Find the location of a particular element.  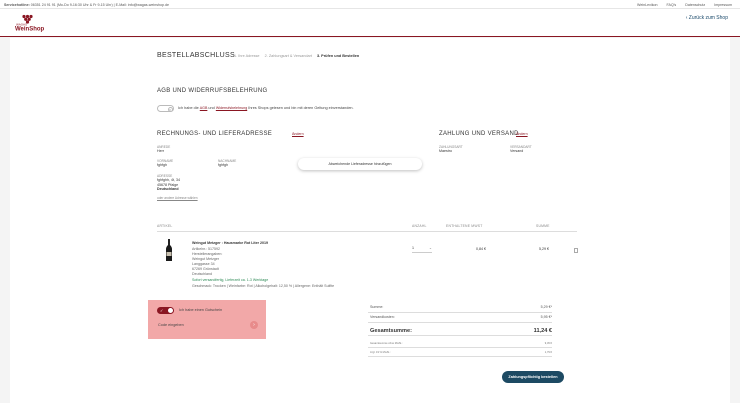

quantity-select: 1 ⌄ is located at coordinates (422, 249).